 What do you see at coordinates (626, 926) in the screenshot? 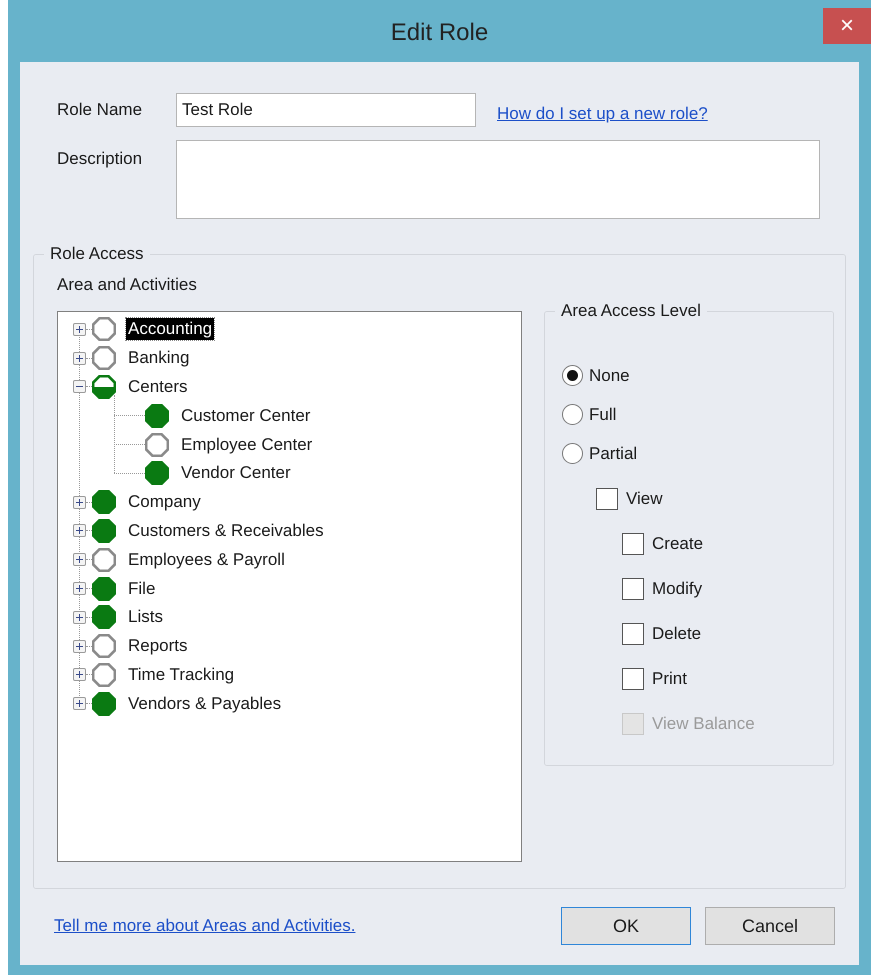
I see `ok-button: OK` at bounding box center [626, 926].